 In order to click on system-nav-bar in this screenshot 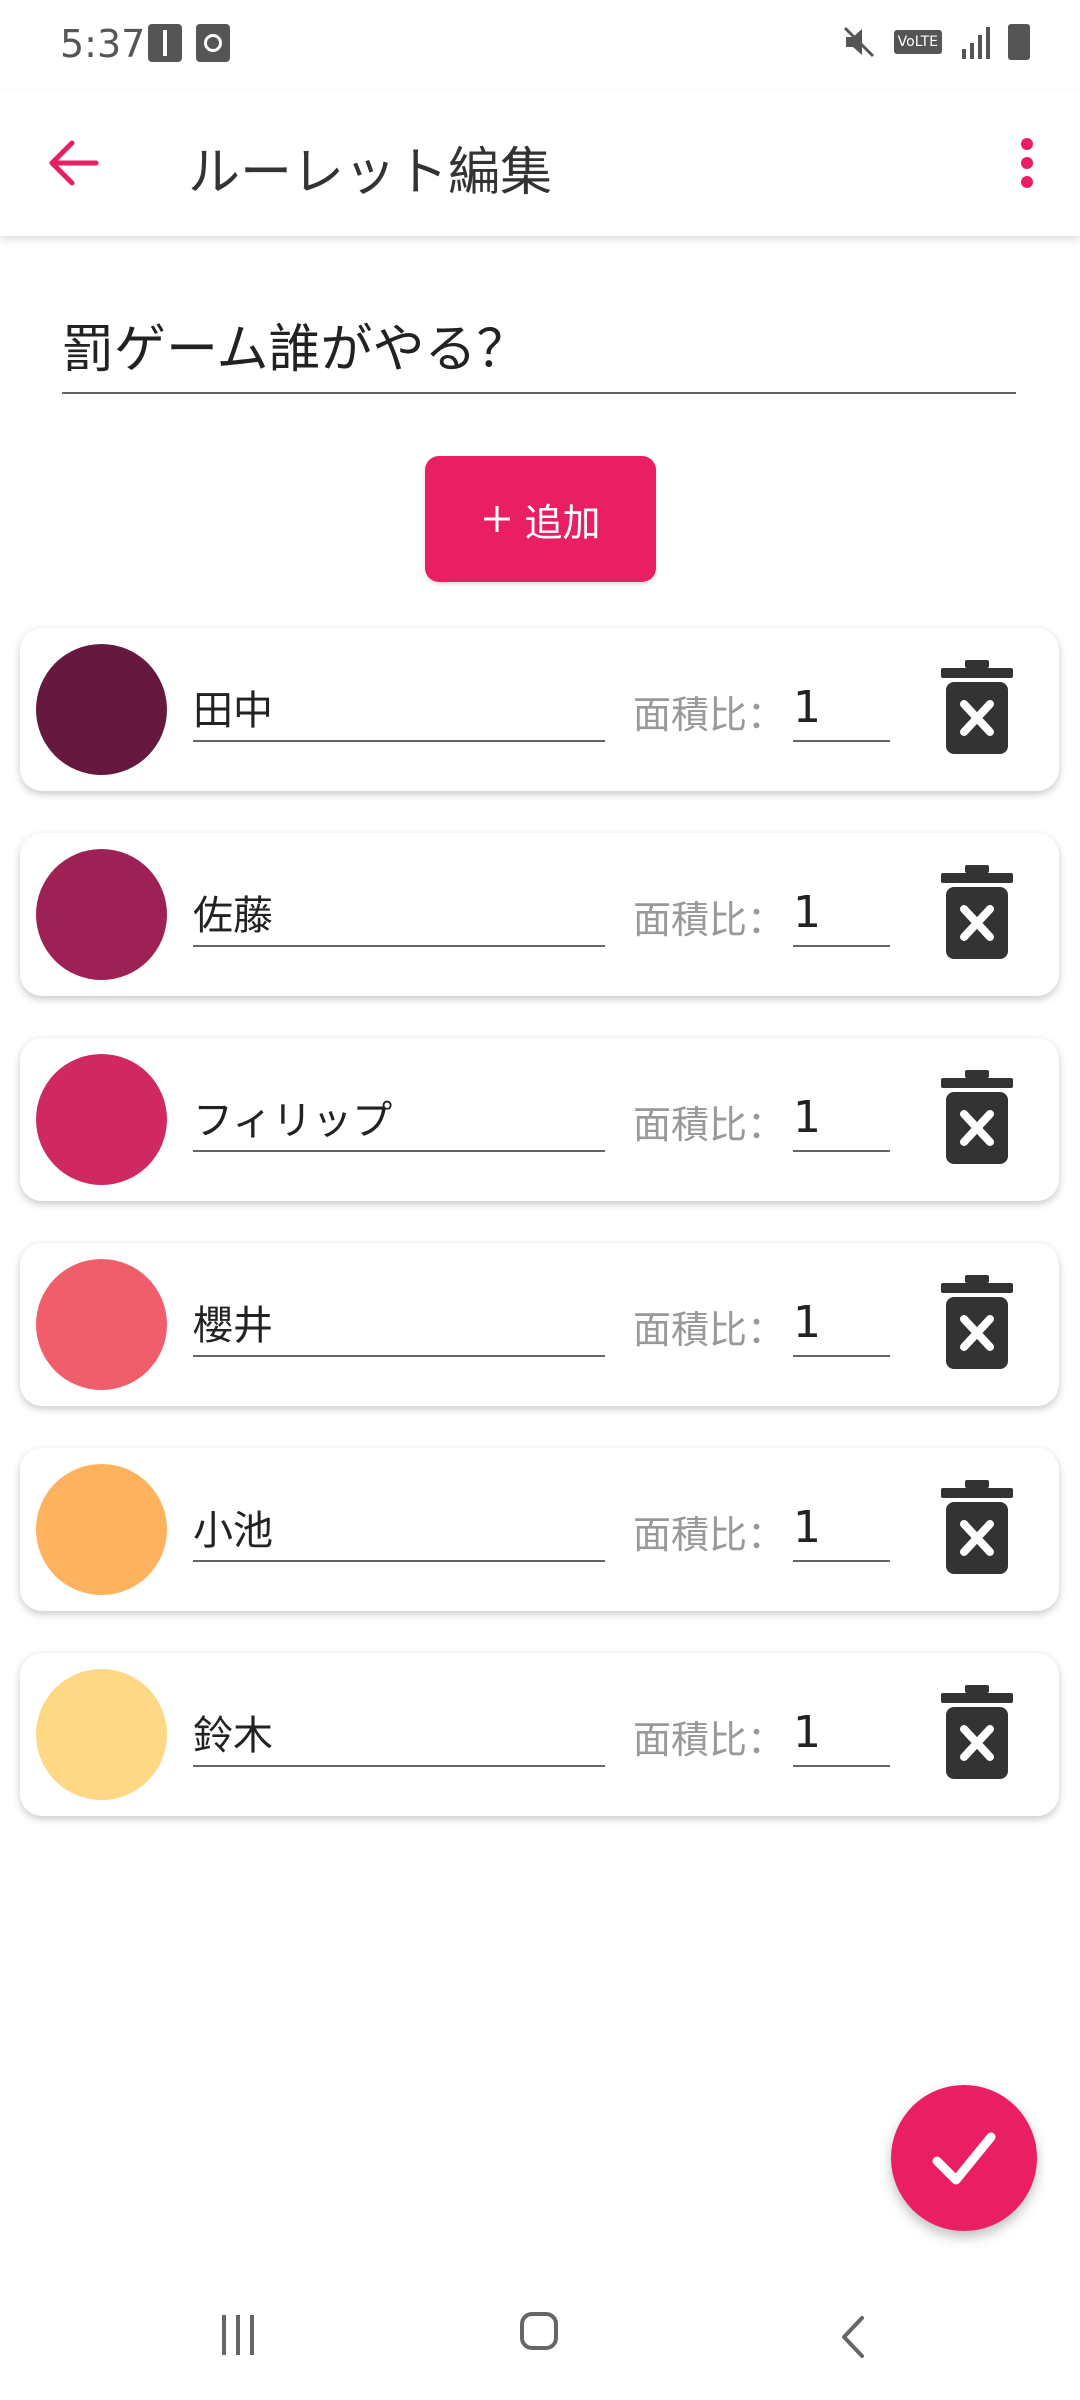, I will do `click(540, 2340)`.